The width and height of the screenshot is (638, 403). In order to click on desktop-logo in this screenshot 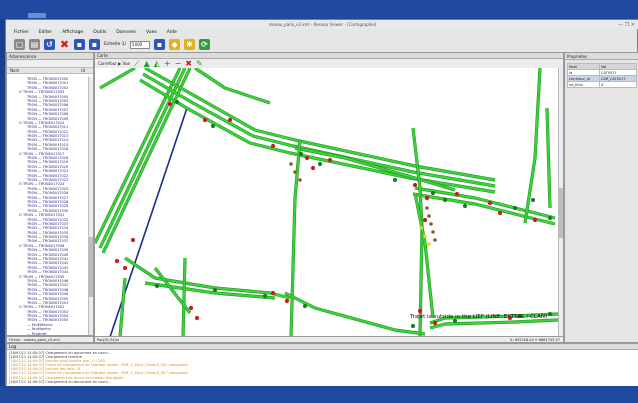, I will do `click(37, 15)`.